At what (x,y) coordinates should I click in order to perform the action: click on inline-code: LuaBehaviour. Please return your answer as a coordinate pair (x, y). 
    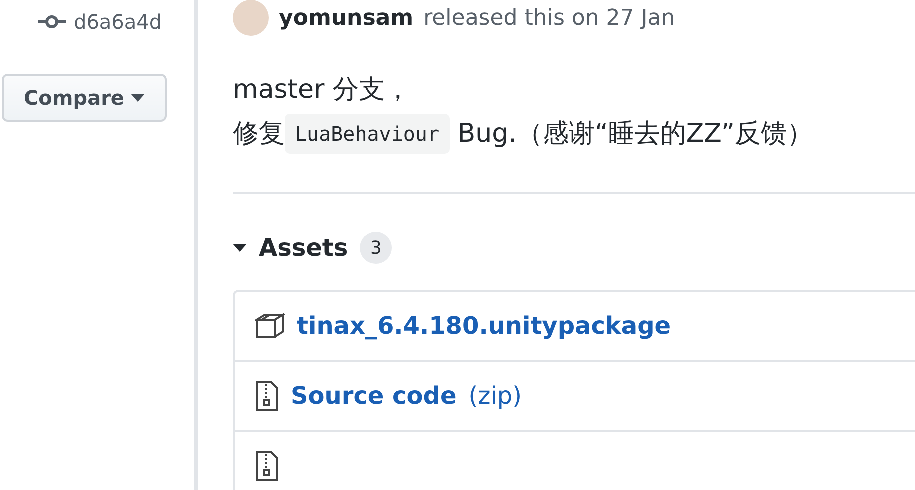
    Looking at the image, I should click on (367, 134).